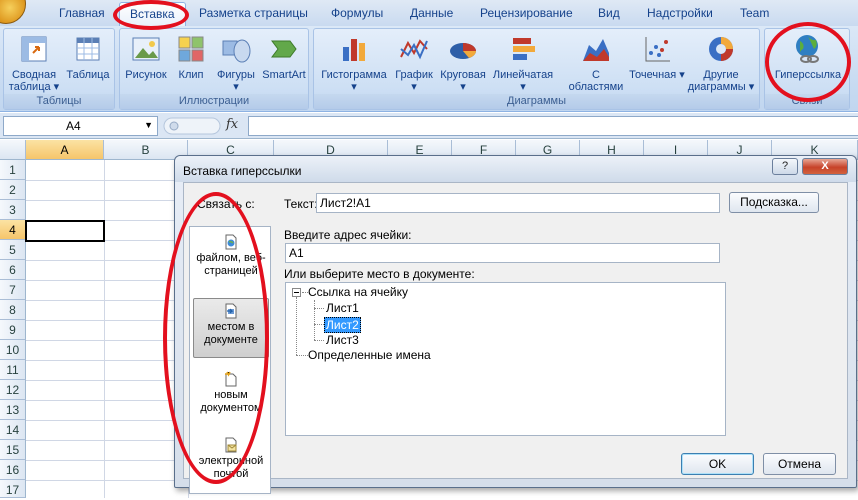  What do you see at coordinates (13, 310) in the screenshot?
I see `row-header: 8` at bounding box center [13, 310].